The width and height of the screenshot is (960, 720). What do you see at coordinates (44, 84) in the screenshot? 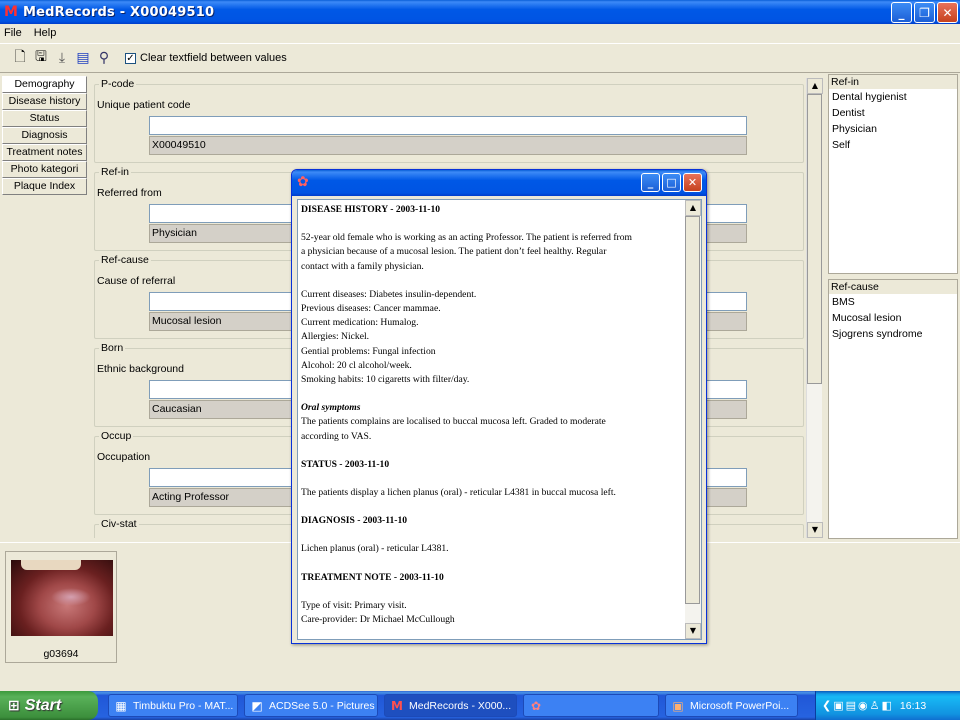
I see `nav-demography: Demography` at bounding box center [44, 84].